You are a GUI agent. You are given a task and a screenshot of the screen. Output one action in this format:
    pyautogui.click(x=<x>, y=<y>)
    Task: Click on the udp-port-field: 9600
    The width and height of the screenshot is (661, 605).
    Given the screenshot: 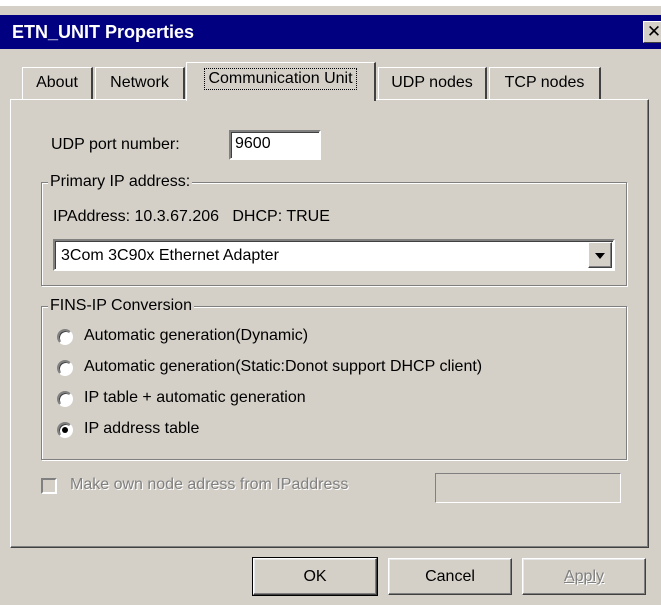 What is the action you would take?
    pyautogui.click(x=275, y=145)
    